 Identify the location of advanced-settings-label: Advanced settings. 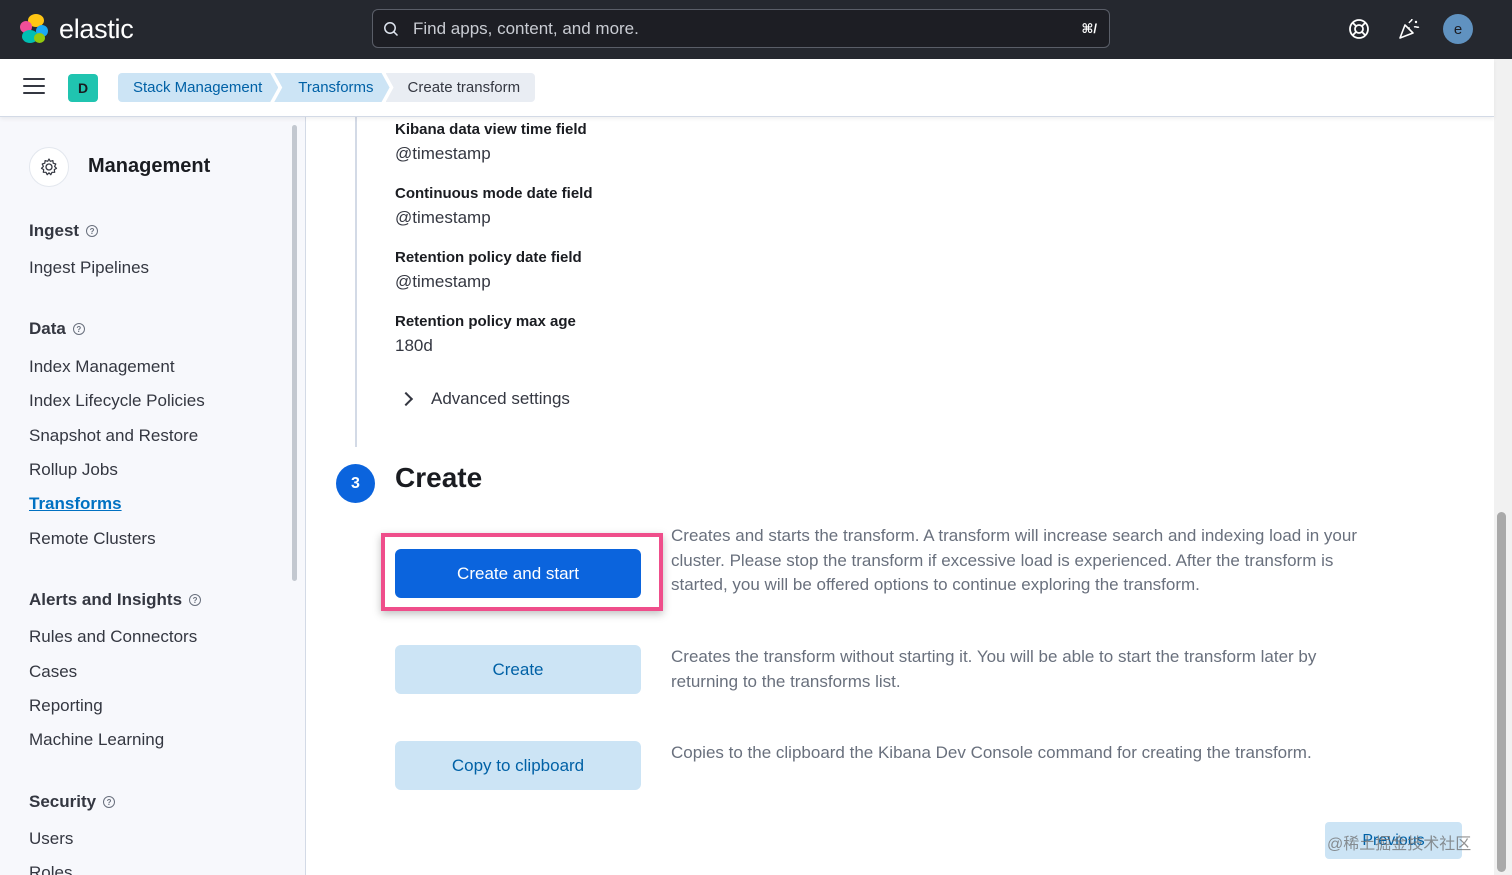
(500, 398).